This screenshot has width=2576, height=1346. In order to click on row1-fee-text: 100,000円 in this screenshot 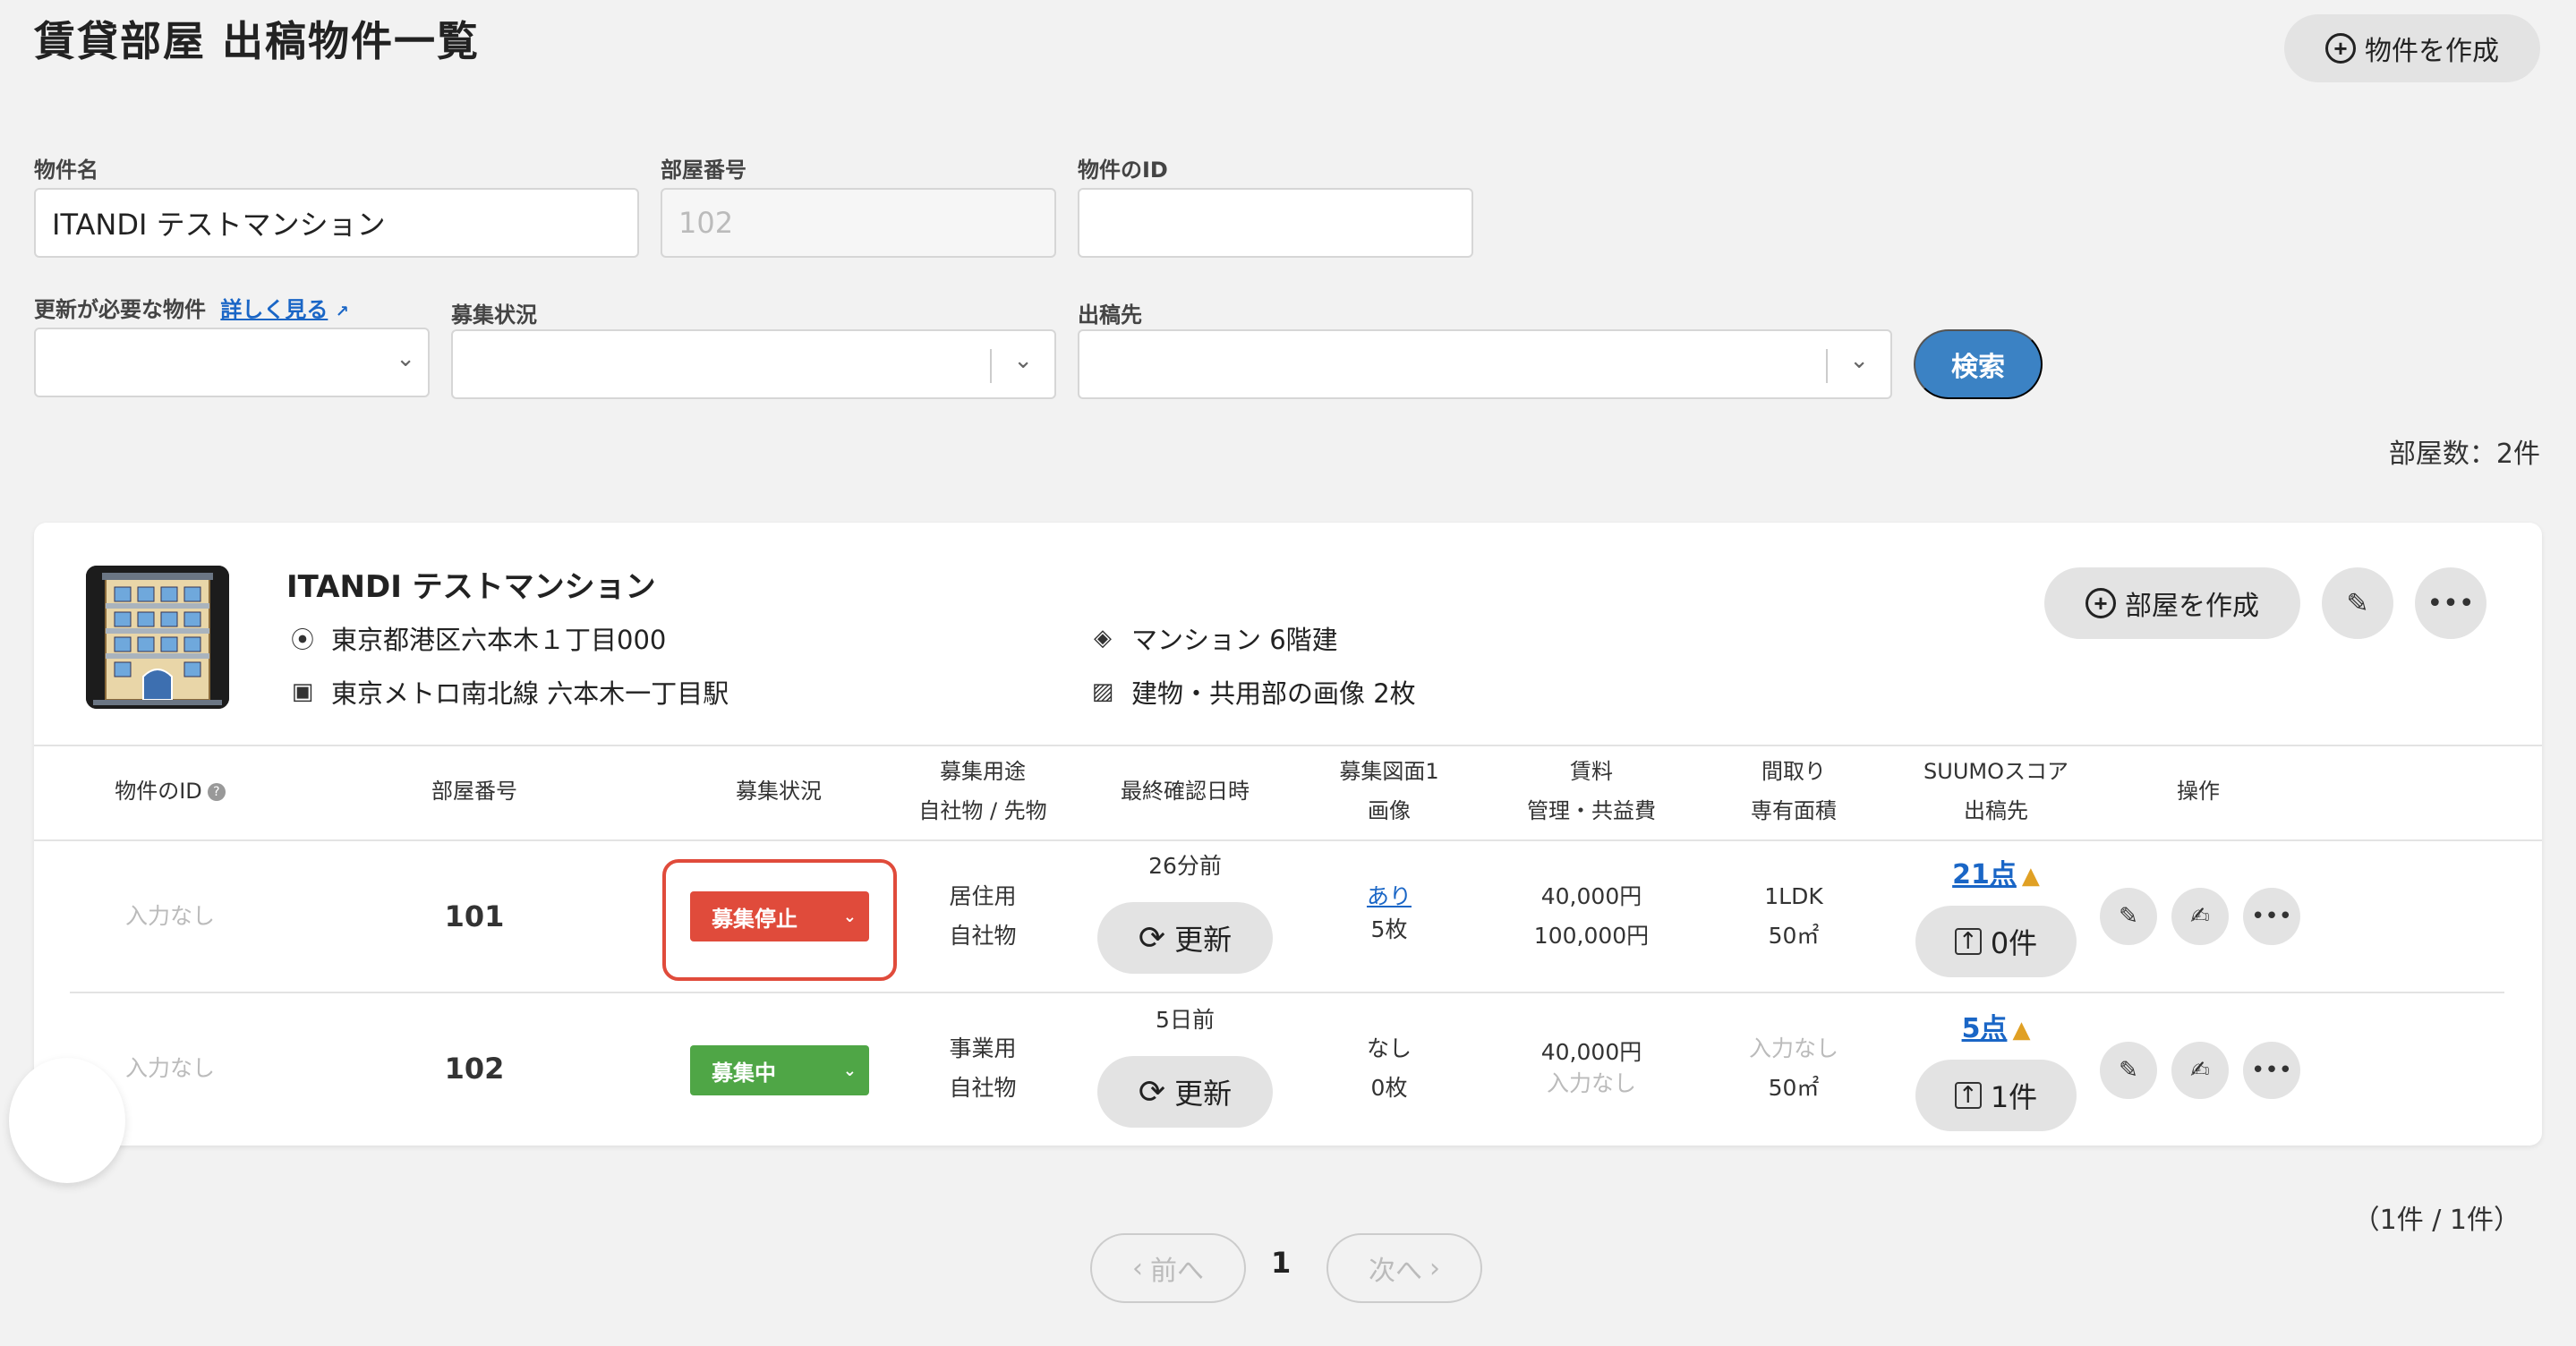, I will do `click(1591, 936)`.